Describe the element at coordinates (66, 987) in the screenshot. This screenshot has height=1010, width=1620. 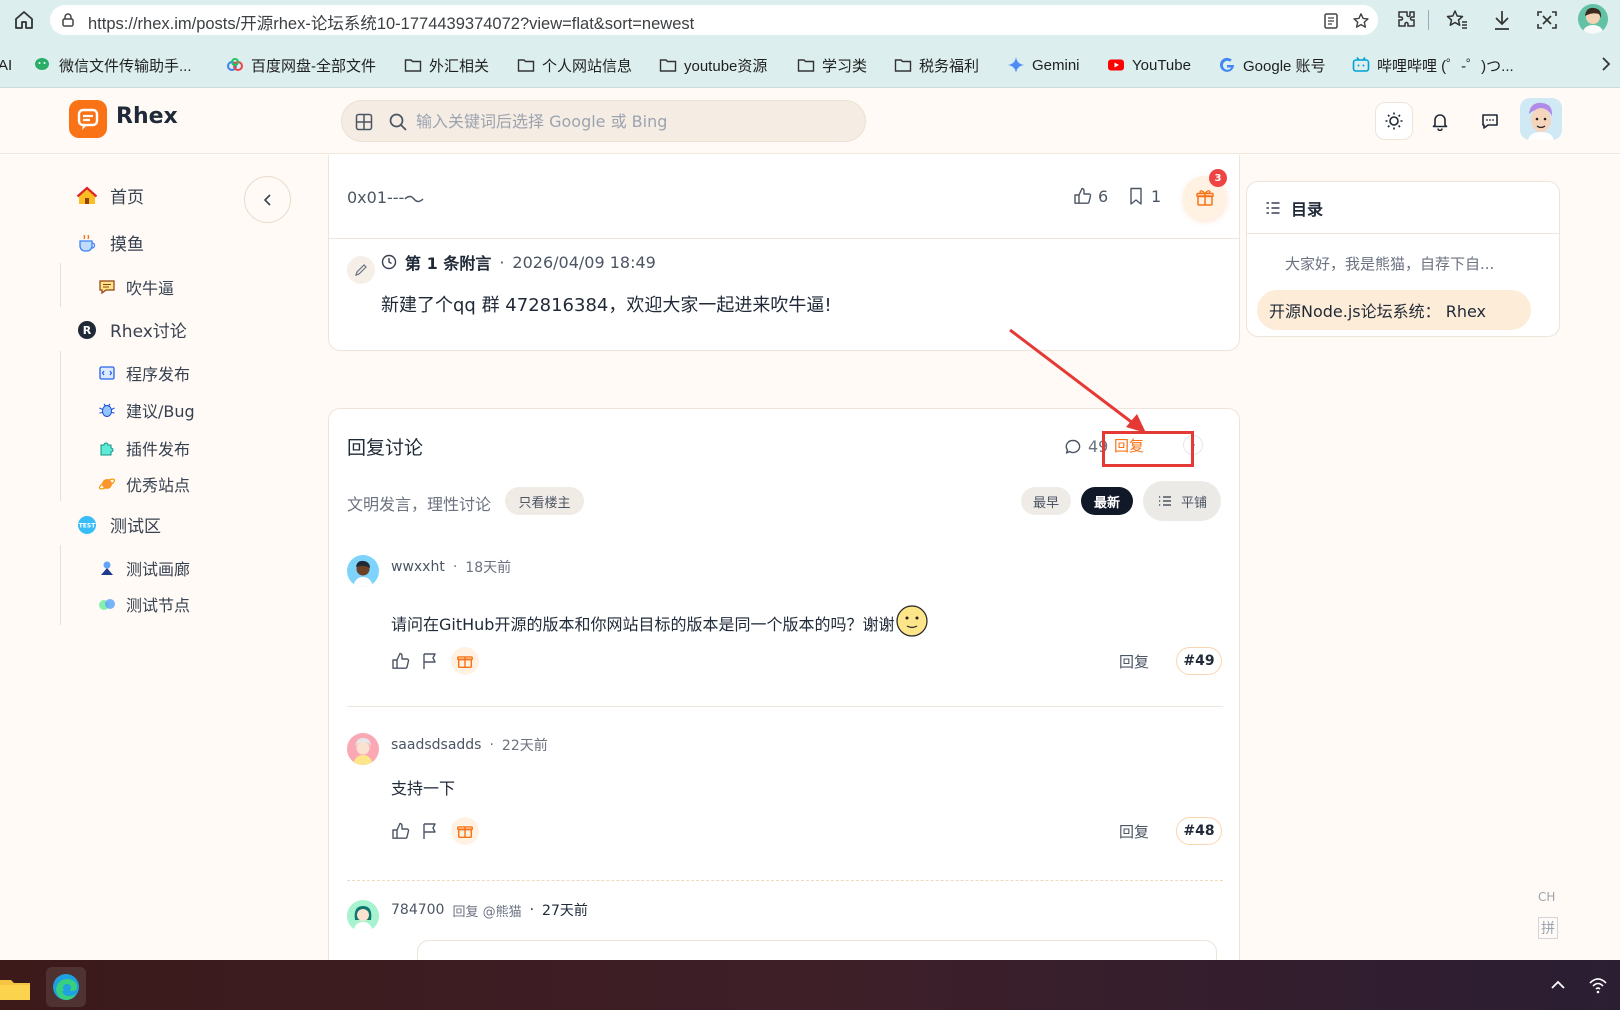
I see `edge-browser-icon` at that location.